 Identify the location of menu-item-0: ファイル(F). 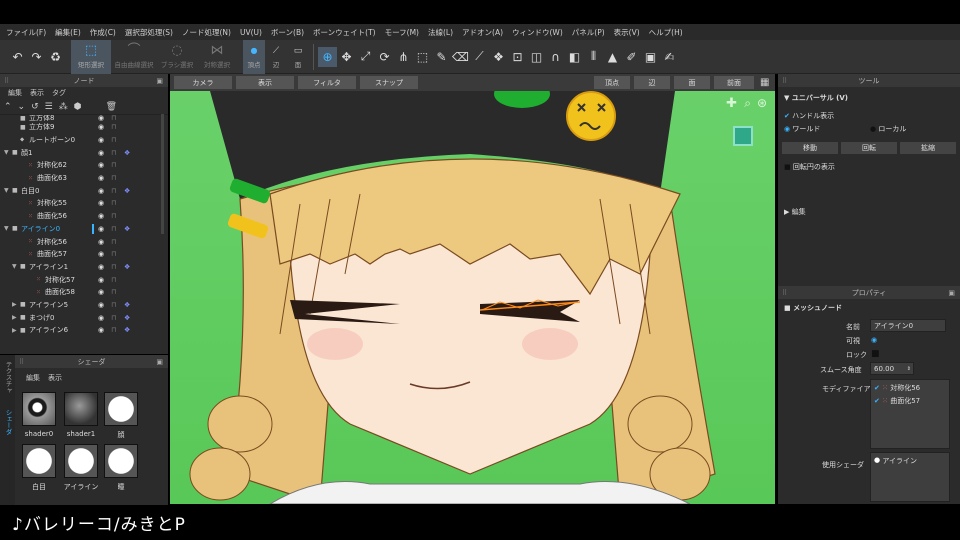
(26, 32).